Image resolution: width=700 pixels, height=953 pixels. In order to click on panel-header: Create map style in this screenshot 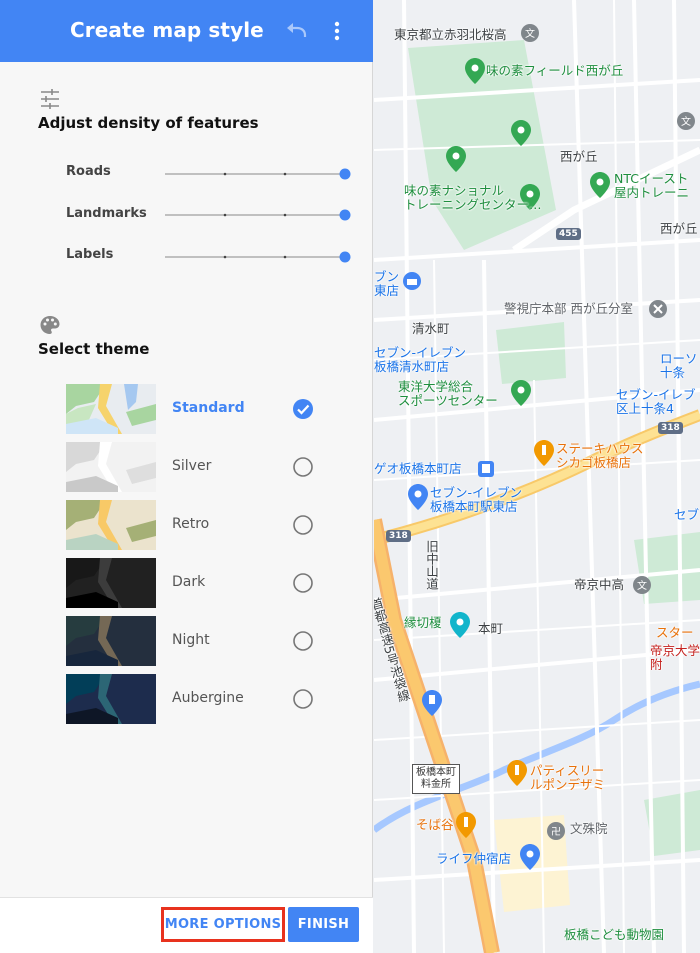, I will do `click(186, 31)`.